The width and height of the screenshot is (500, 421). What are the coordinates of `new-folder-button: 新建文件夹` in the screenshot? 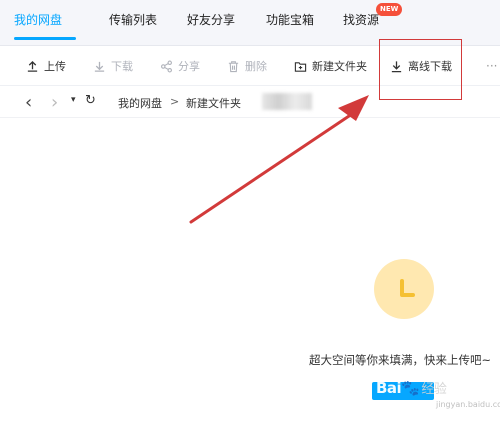 It's located at (330, 66).